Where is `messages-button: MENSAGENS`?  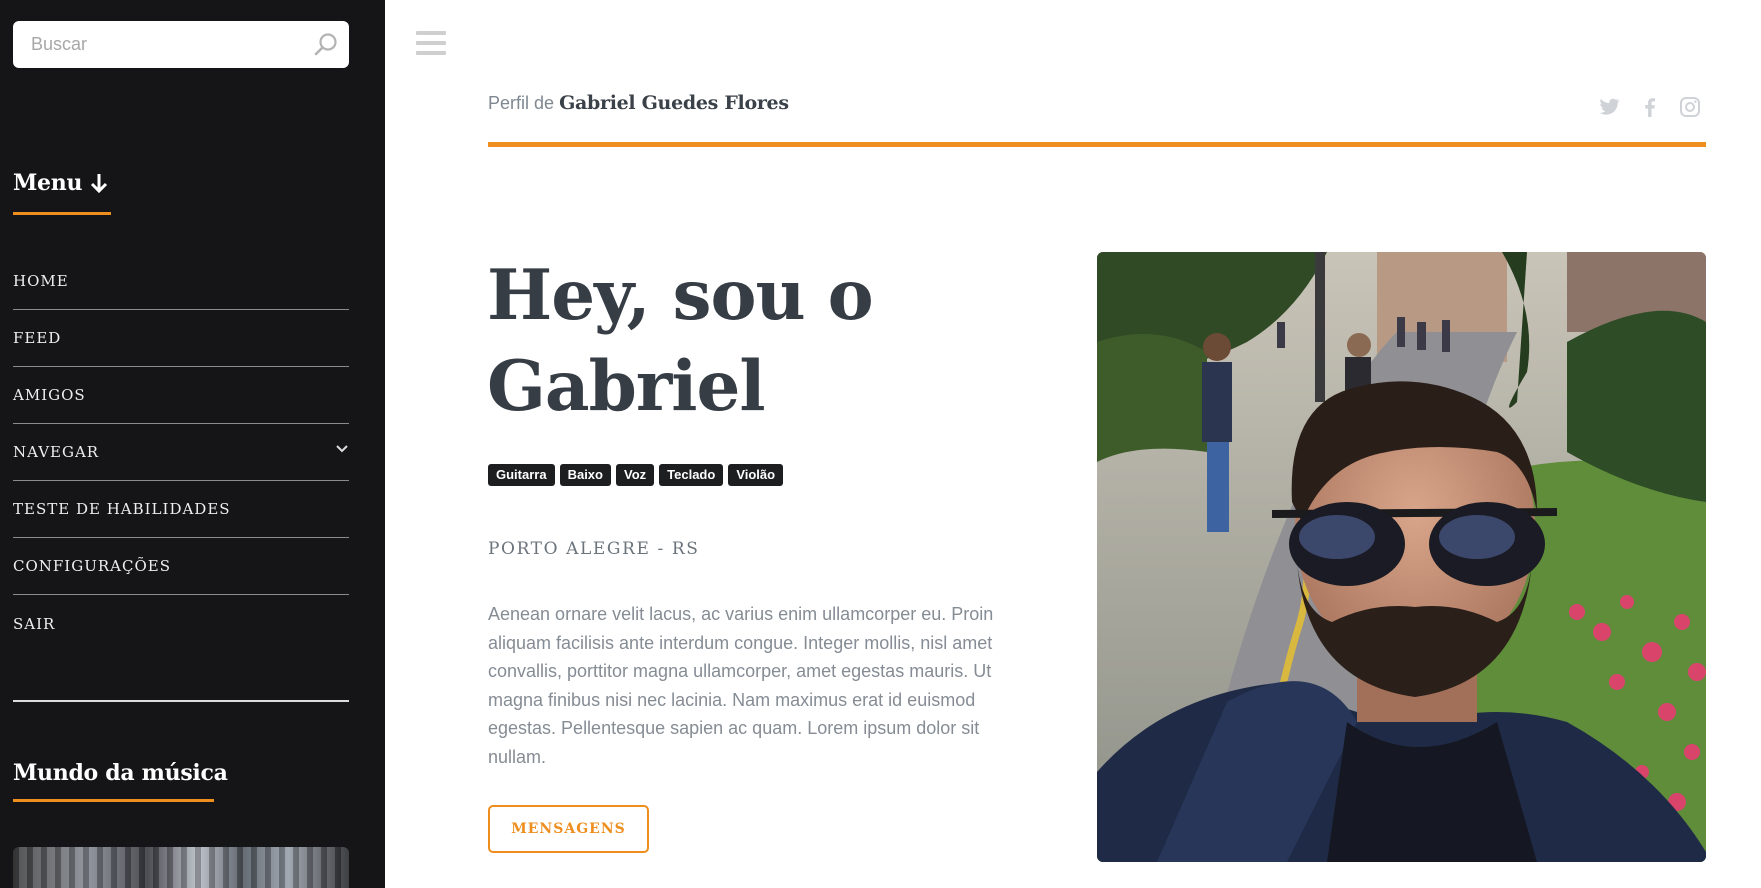
messages-button: MENSAGENS is located at coordinates (568, 829).